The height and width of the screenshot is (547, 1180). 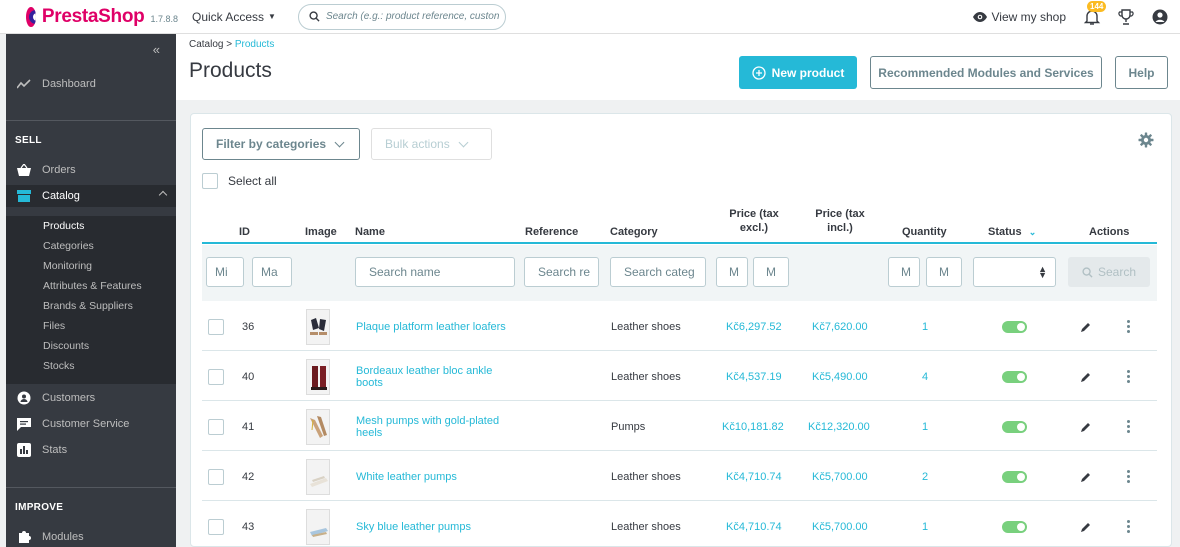 I want to click on column-header-quantity: Quantity, so click(x=924, y=232).